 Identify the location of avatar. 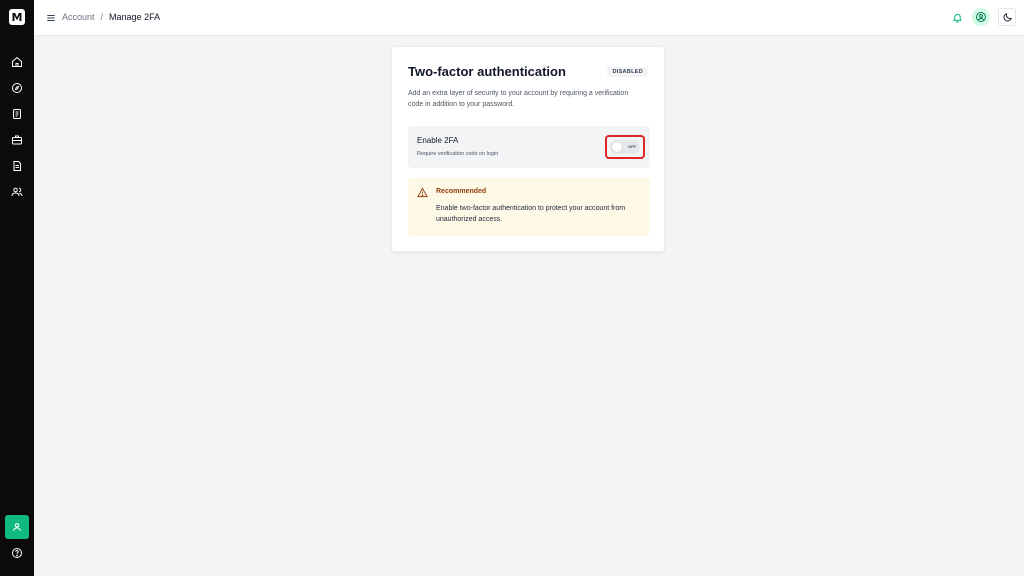
(981, 17).